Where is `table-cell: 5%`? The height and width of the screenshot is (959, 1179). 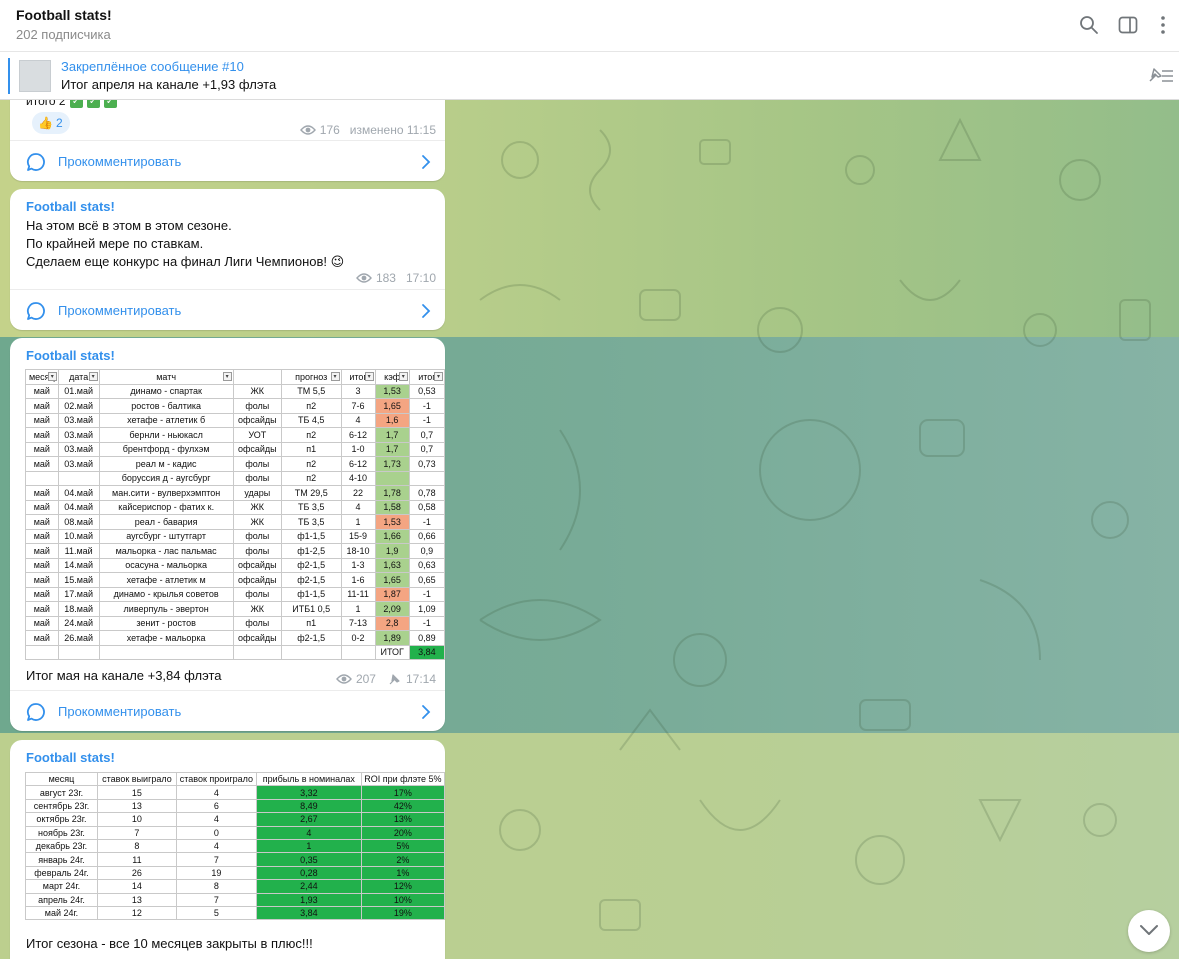 table-cell: 5% is located at coordinates (402, 846).